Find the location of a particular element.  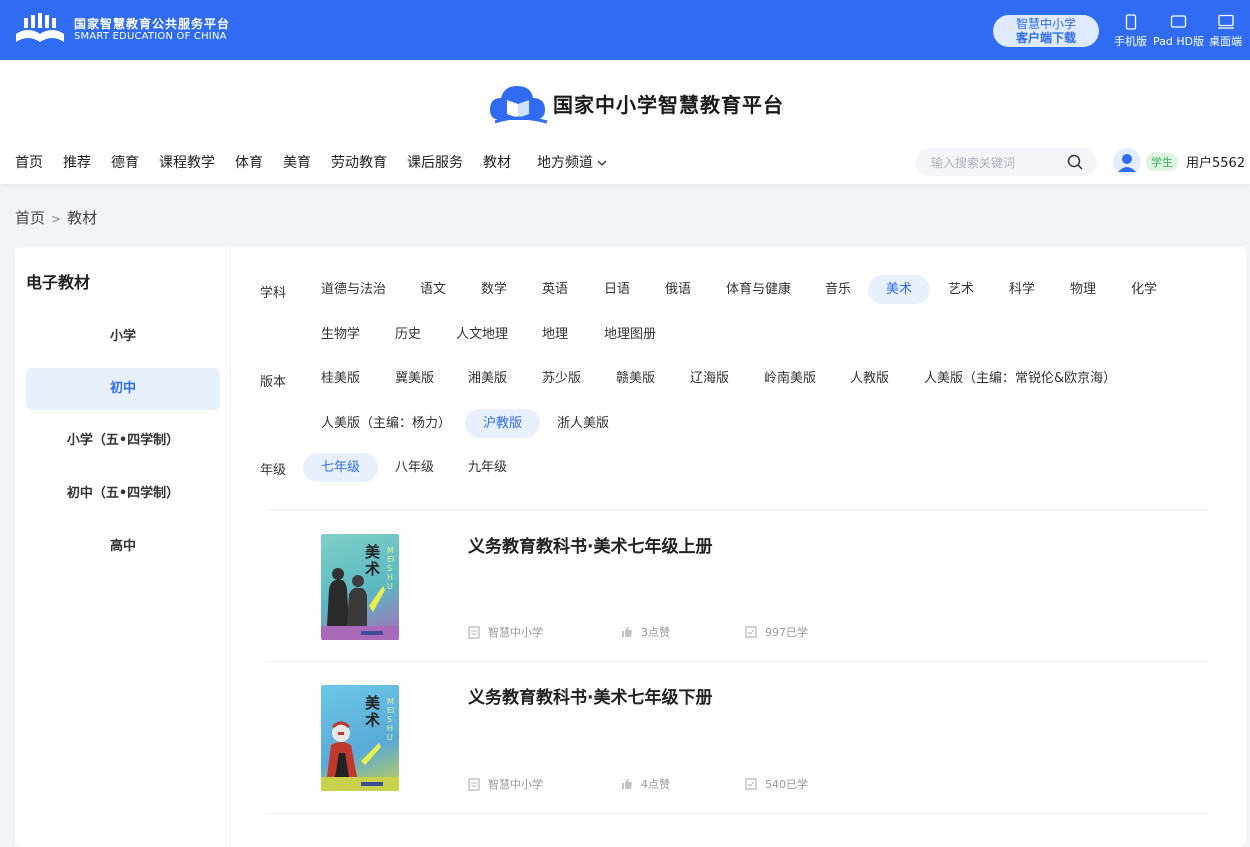

mobile-version-label: 手机版 is located at coordinates (1130, 41).